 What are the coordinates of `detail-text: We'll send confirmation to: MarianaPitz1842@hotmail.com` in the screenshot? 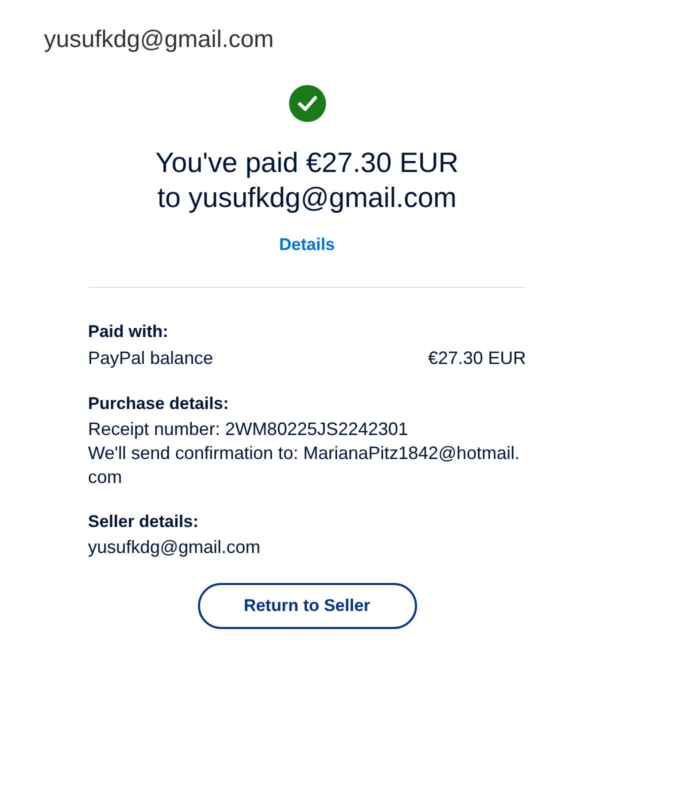 It's located at (304, 465).